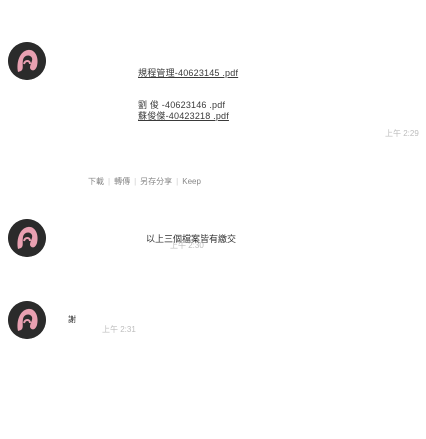  I want to click on download-action: 下載, so click(96, 181).